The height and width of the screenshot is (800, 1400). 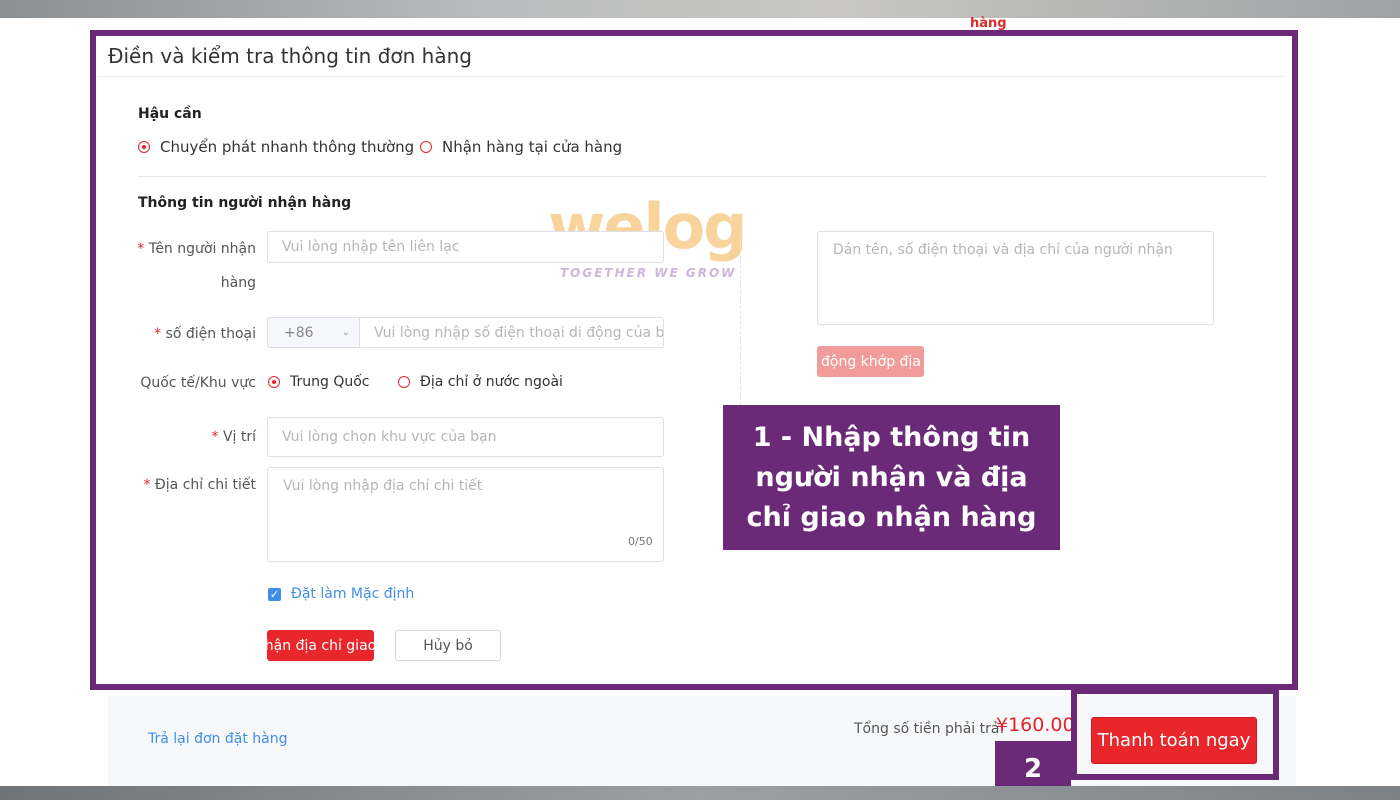 What do you see at coordinates (988, 23) in the screenshot?
I see `top-cut-text: hàng` at bounding box center [988, 23].